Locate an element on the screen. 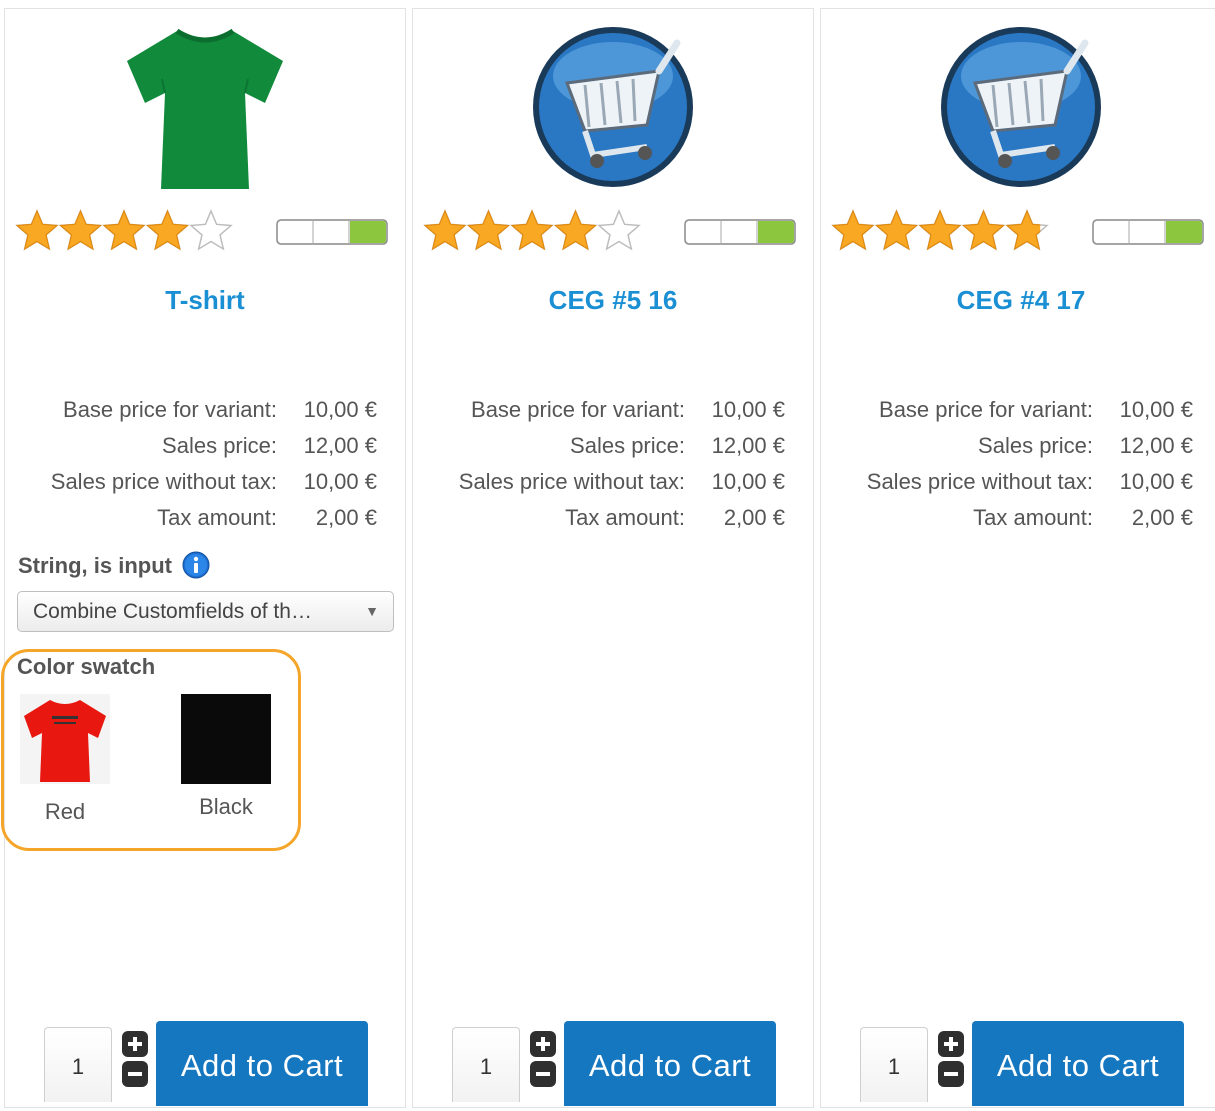  tshirt-icon is located at coordinates (205, 108).